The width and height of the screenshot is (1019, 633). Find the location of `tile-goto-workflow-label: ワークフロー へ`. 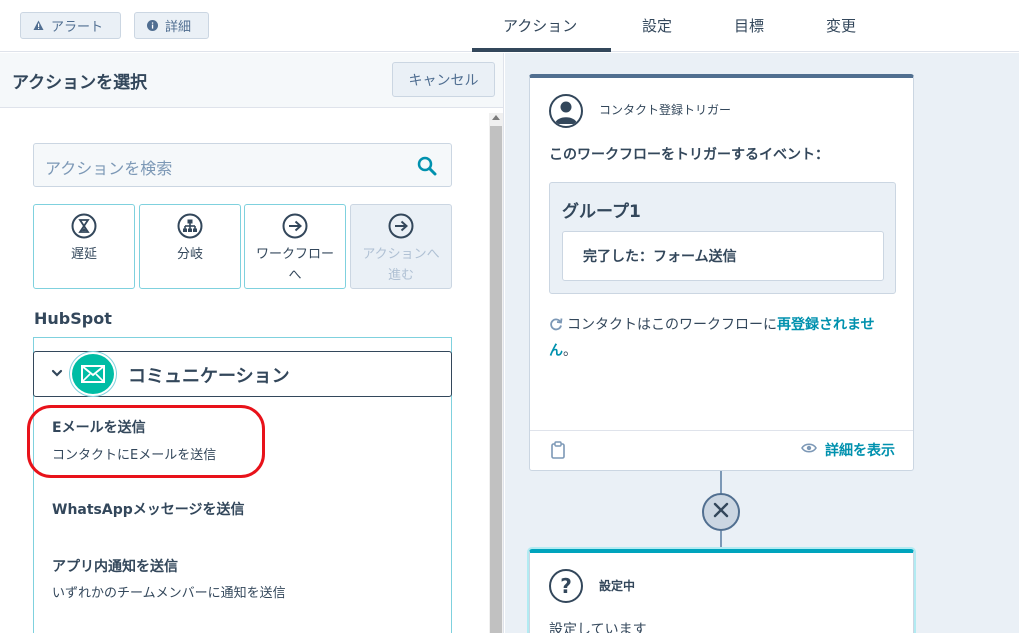

tile-goto-workflow-label: ワークフロー へ is located at coordinates (294, 265).